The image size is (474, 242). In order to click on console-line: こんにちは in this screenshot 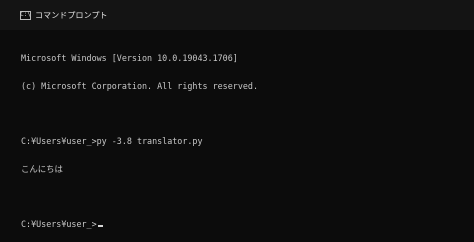, I will do `click(42, 168)`.